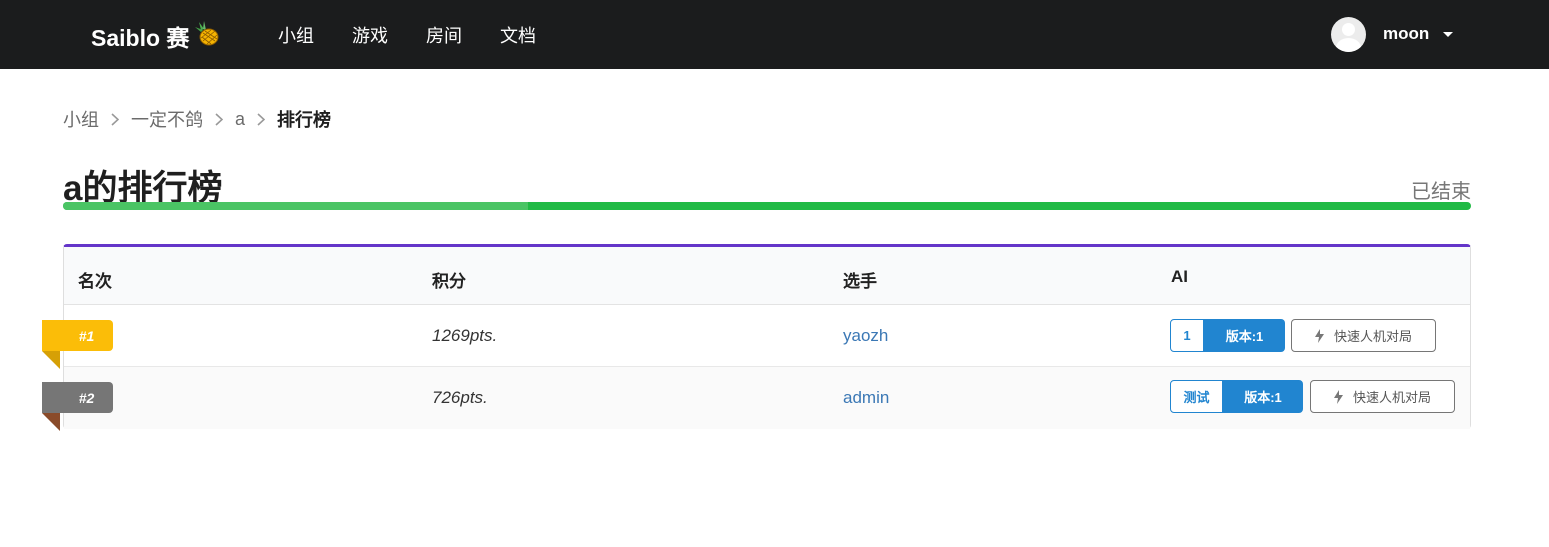 This screenshot has height=547, width=1549. What do you see at coordinates (774, 34) in the screenshot?
I see `top-navbar: Saiblo 赛 小组 游戏 房间 文档 moon` at bounding box center [774, 34].